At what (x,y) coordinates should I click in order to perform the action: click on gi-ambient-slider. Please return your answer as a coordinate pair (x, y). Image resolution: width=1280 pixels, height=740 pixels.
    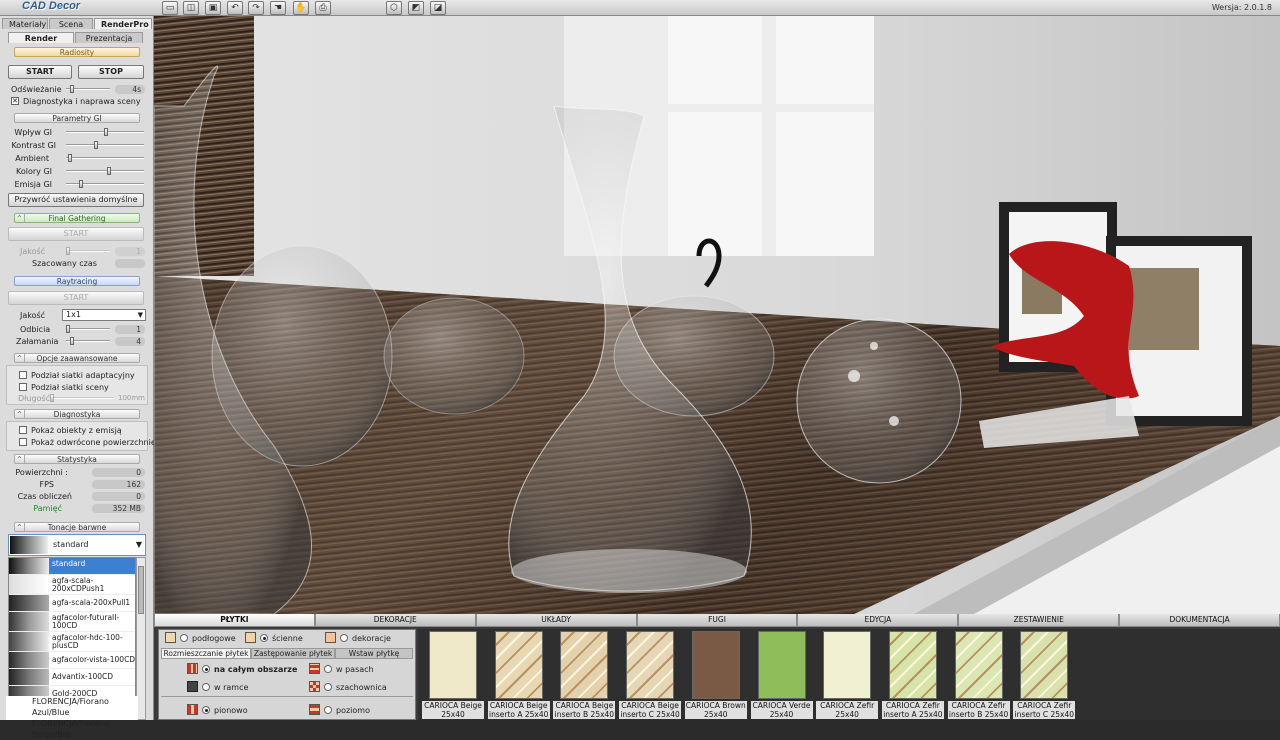
    Looking at the image, I should click on (105, 158).